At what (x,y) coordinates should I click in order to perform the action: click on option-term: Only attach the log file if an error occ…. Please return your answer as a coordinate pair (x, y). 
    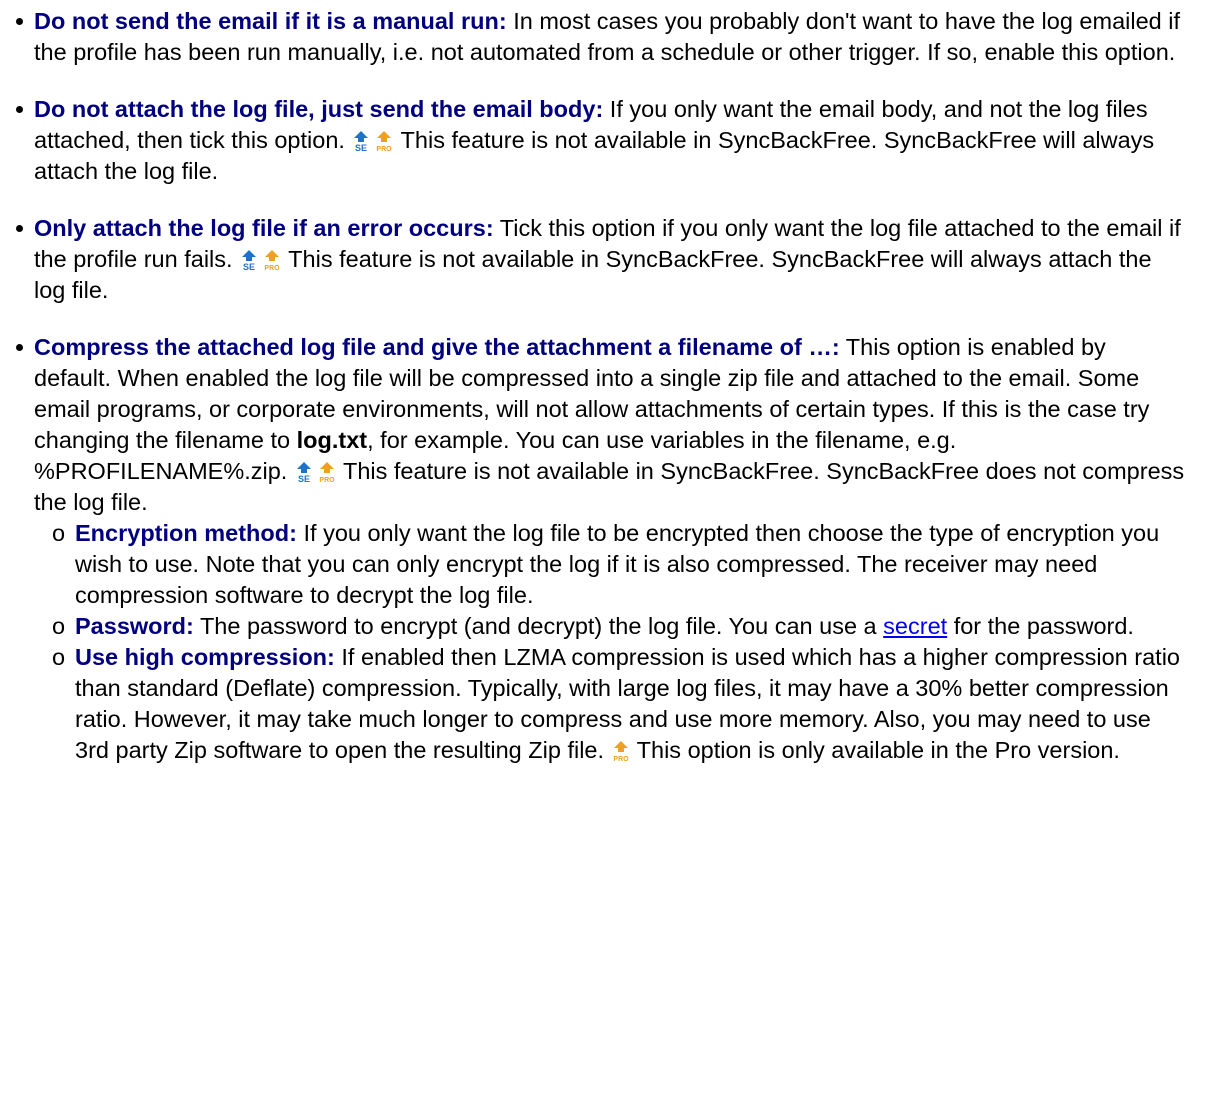
    Looking at the image, I should click on (264, 228).